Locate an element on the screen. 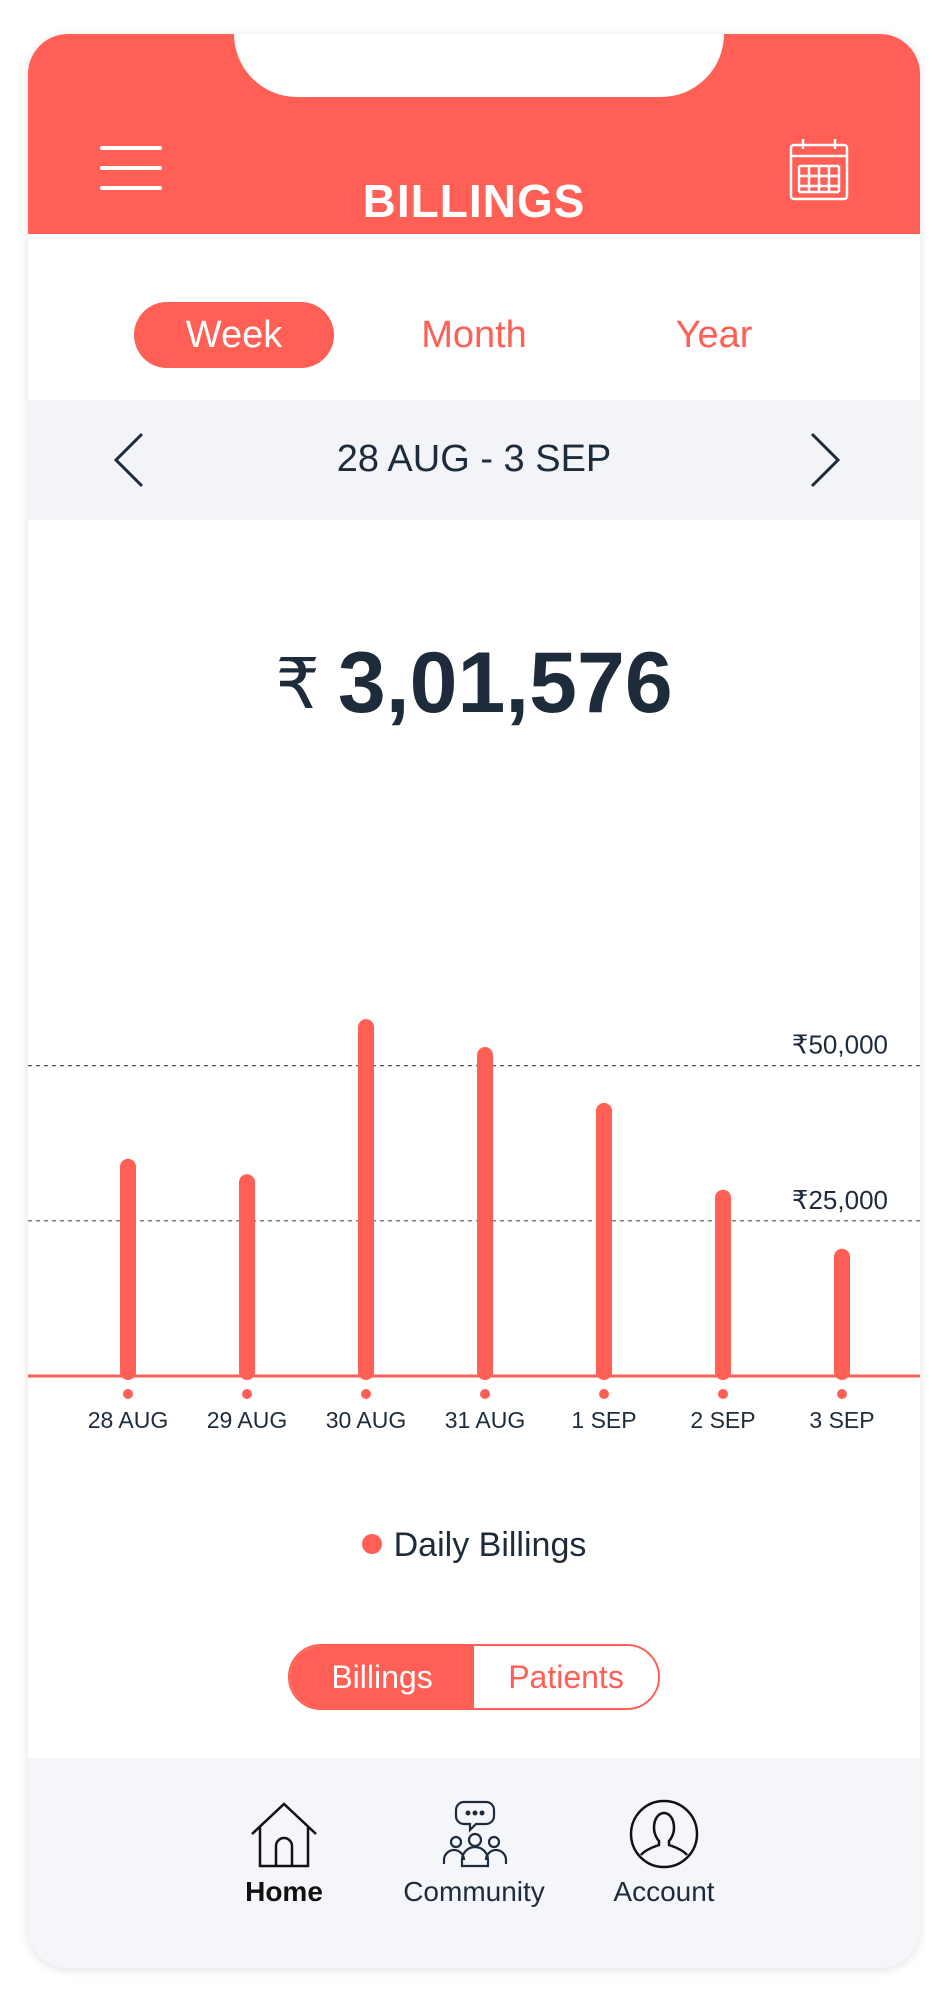  community-icon is located at coordinates (475, 1834).